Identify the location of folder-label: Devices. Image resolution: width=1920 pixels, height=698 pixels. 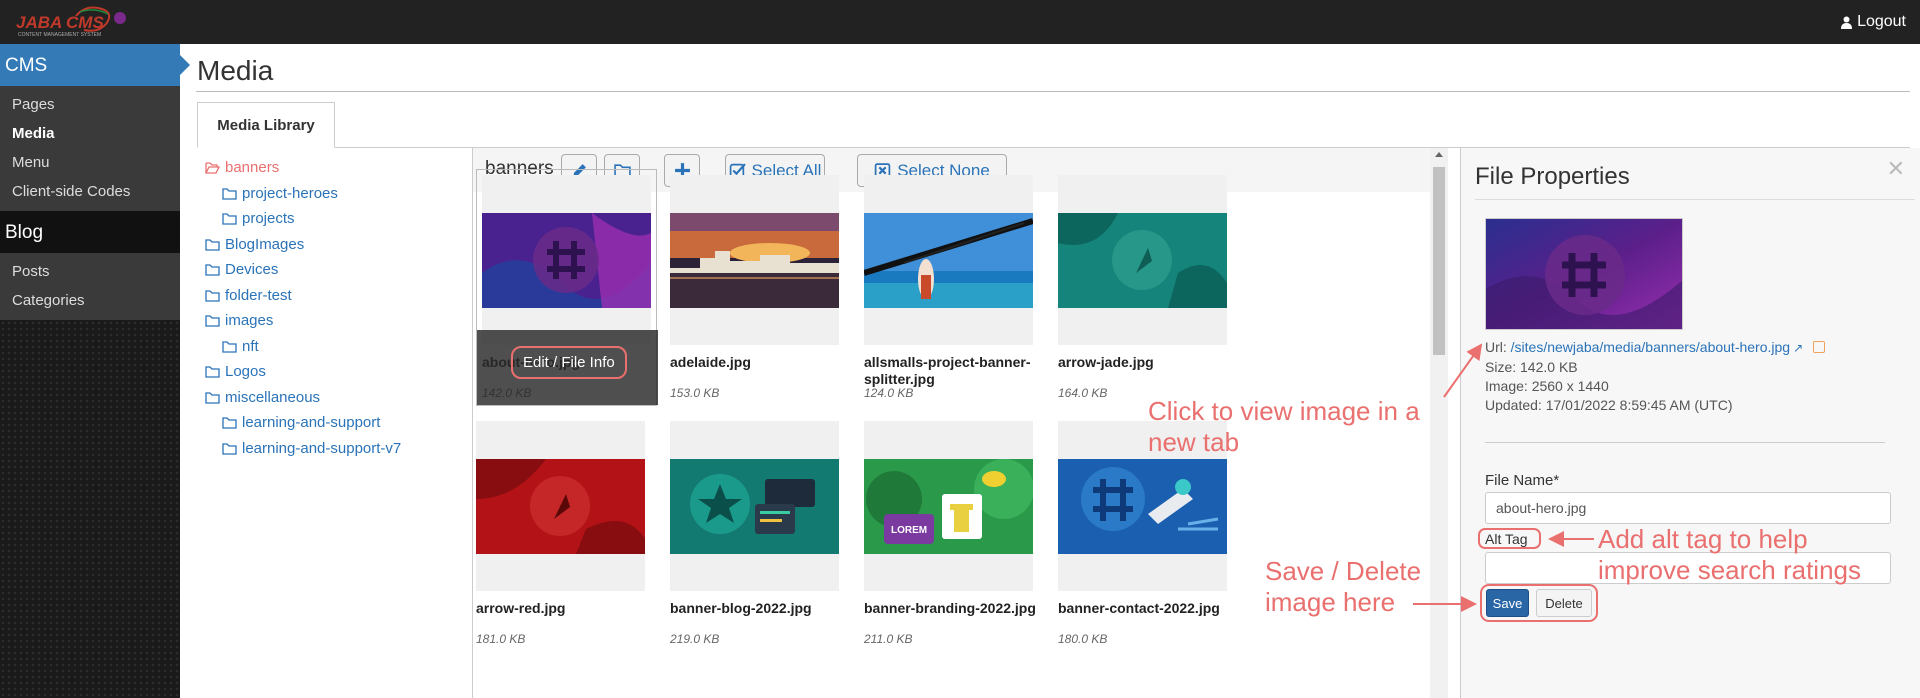
(252, 270).